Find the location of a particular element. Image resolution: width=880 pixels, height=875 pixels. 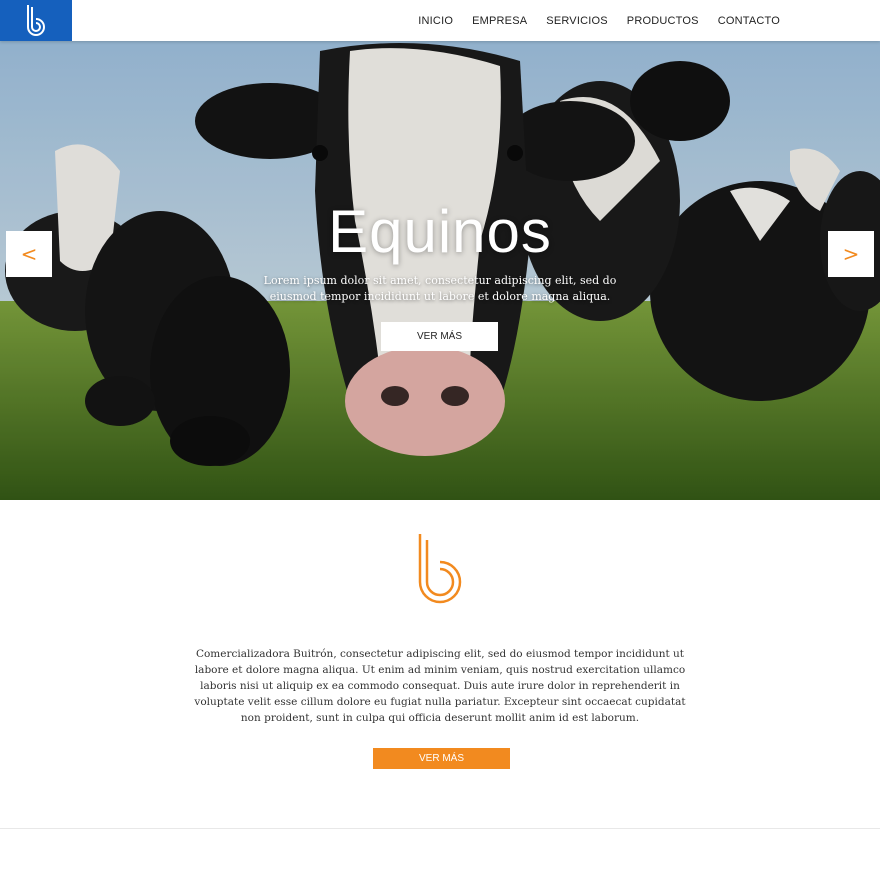

site-logo is located at coordinates (36, 20).